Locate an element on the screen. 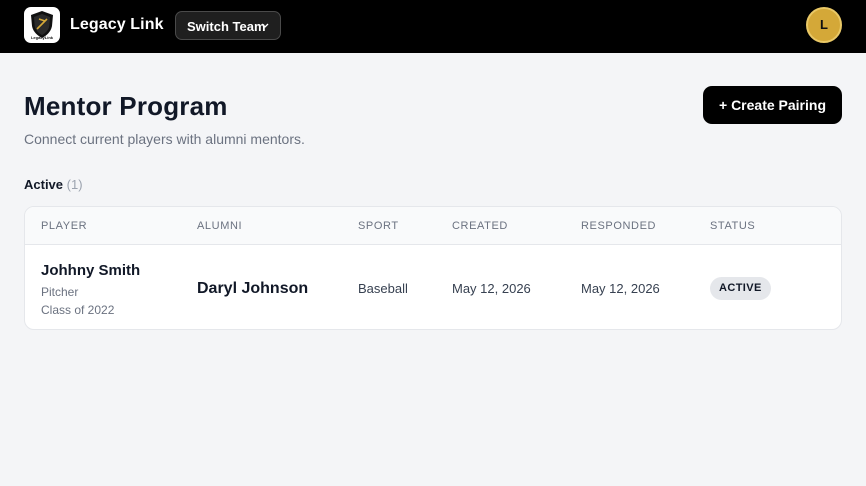 The width and height of the screenshot is (866, 486). player-name: Johhny Smith is located at coordinates (90, 270).